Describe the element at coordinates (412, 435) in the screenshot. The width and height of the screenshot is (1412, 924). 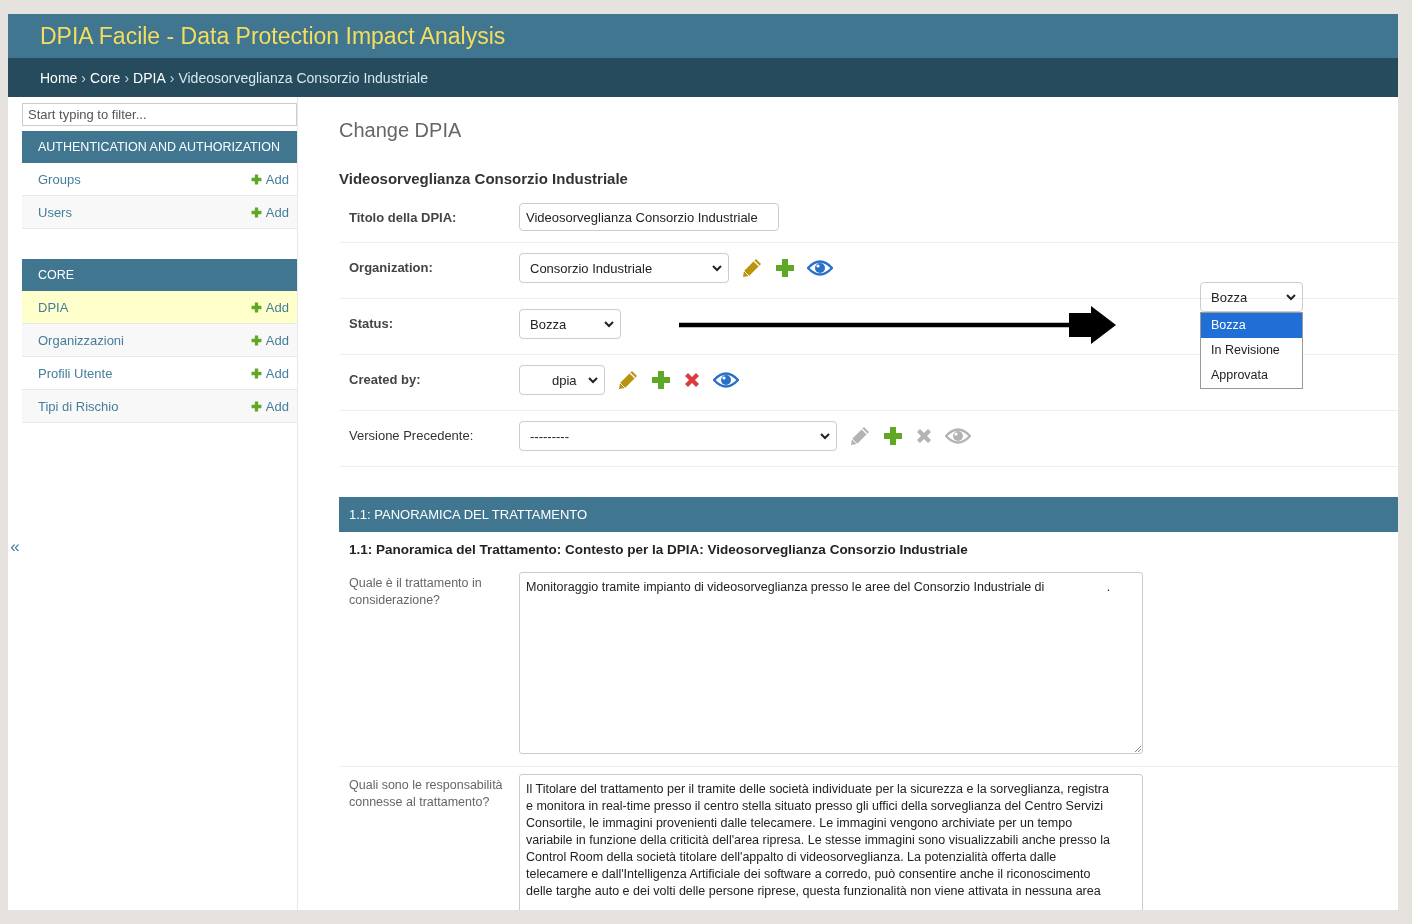
I see `field-label: Versione Precedente:` at that location.